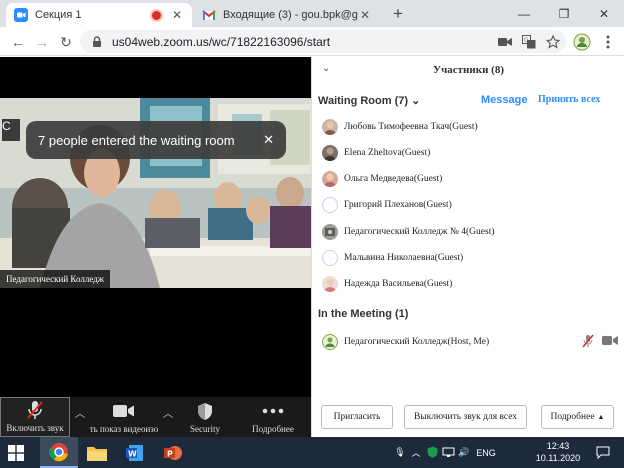  Describe the element at coordinates (524, 13) in the screenshot. I see `minimize-button: —` at that location.